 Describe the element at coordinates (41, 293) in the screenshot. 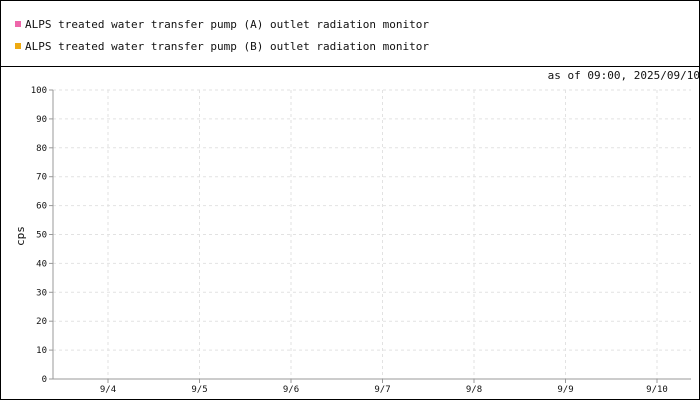

I see `y-tick-label: 30` at that location.